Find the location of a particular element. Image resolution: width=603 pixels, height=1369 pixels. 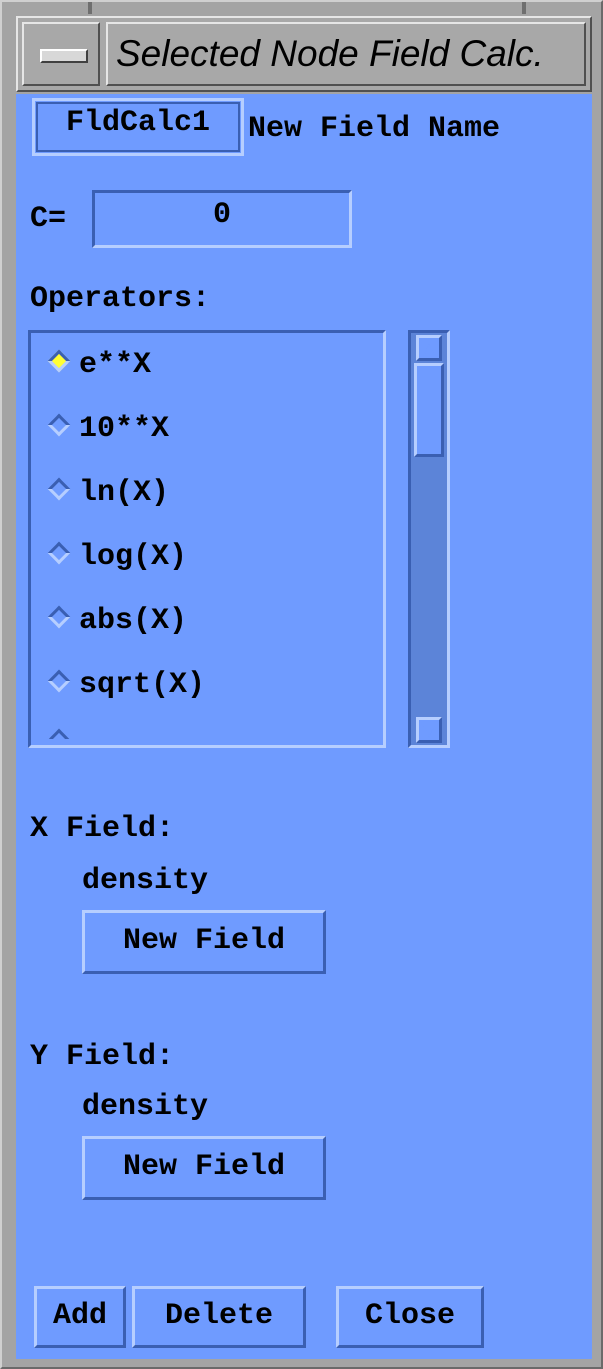

y-field-value: density is located at coordinates (145, 1107).